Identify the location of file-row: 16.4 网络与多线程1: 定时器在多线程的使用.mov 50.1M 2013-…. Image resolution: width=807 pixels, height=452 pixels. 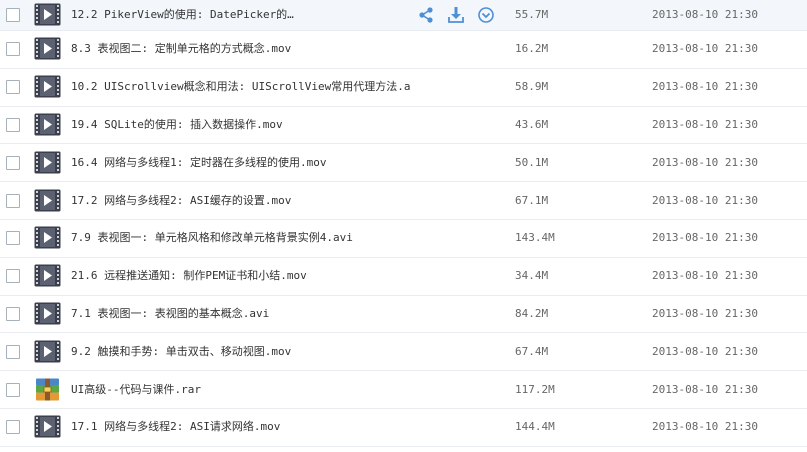
(403, 163).